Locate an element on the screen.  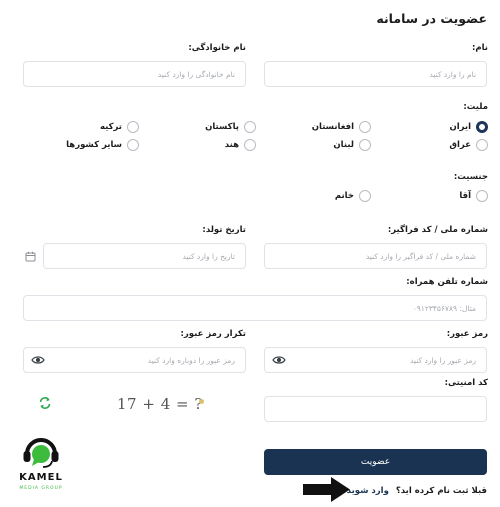
nationality-radio-afghanistan is located at coordinates (365, 127).